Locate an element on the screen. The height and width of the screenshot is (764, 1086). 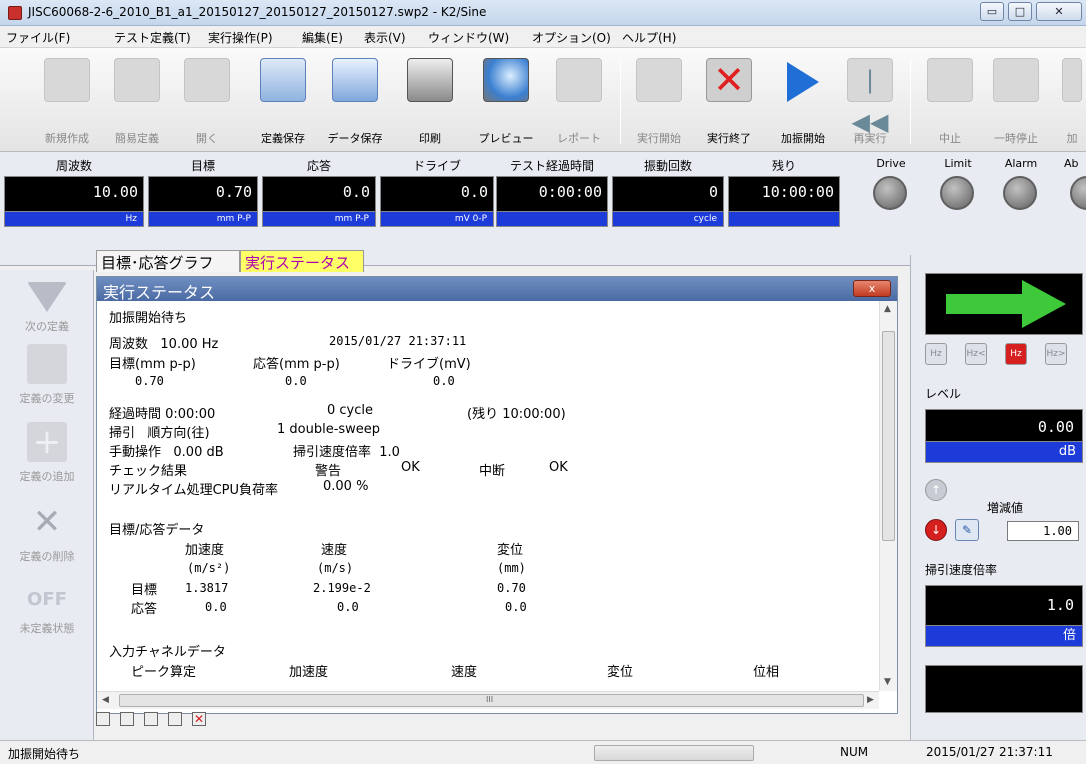
edit-step-icon: ✎ is located at coordinates (967, 530).